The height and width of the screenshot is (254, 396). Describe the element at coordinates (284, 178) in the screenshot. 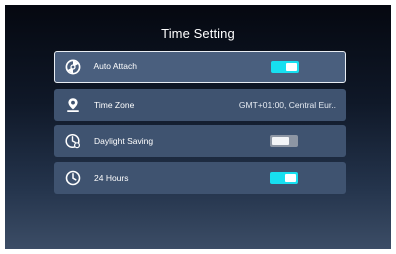

I see `24-hours-toggle` at that location.